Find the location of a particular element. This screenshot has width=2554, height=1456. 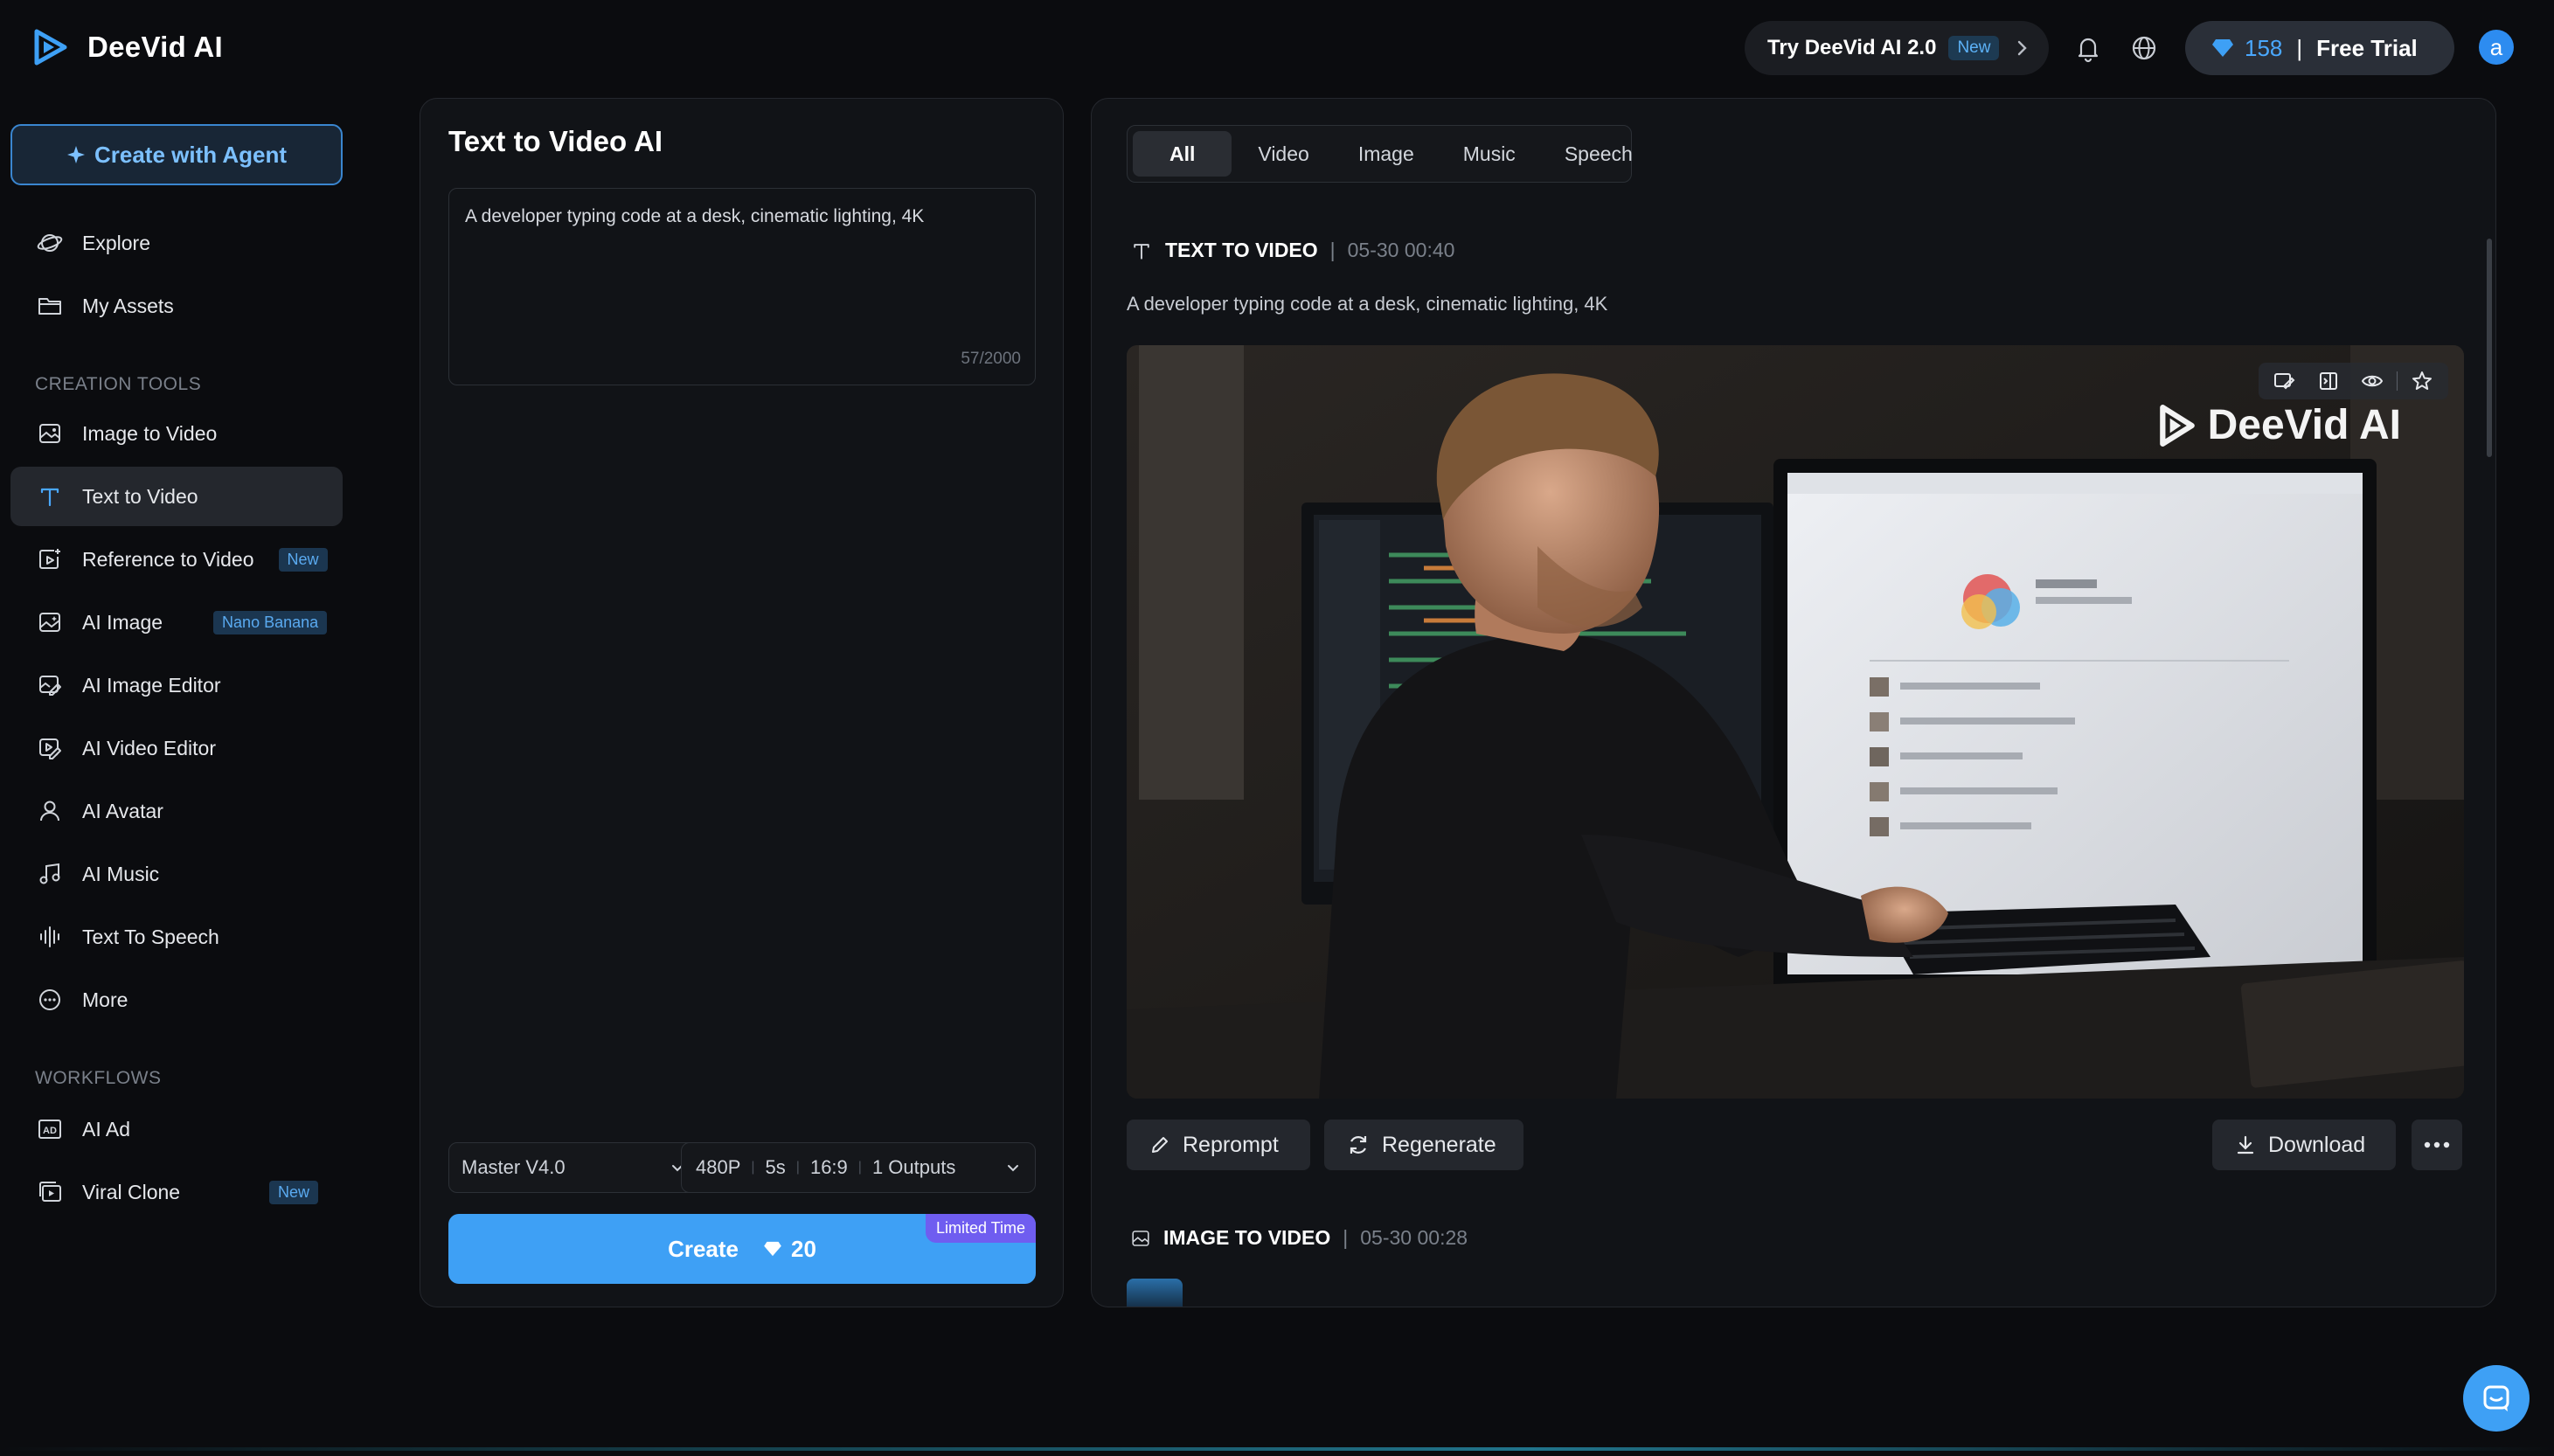

more-horizontal-icon is located at coordinates (2437, 1144).